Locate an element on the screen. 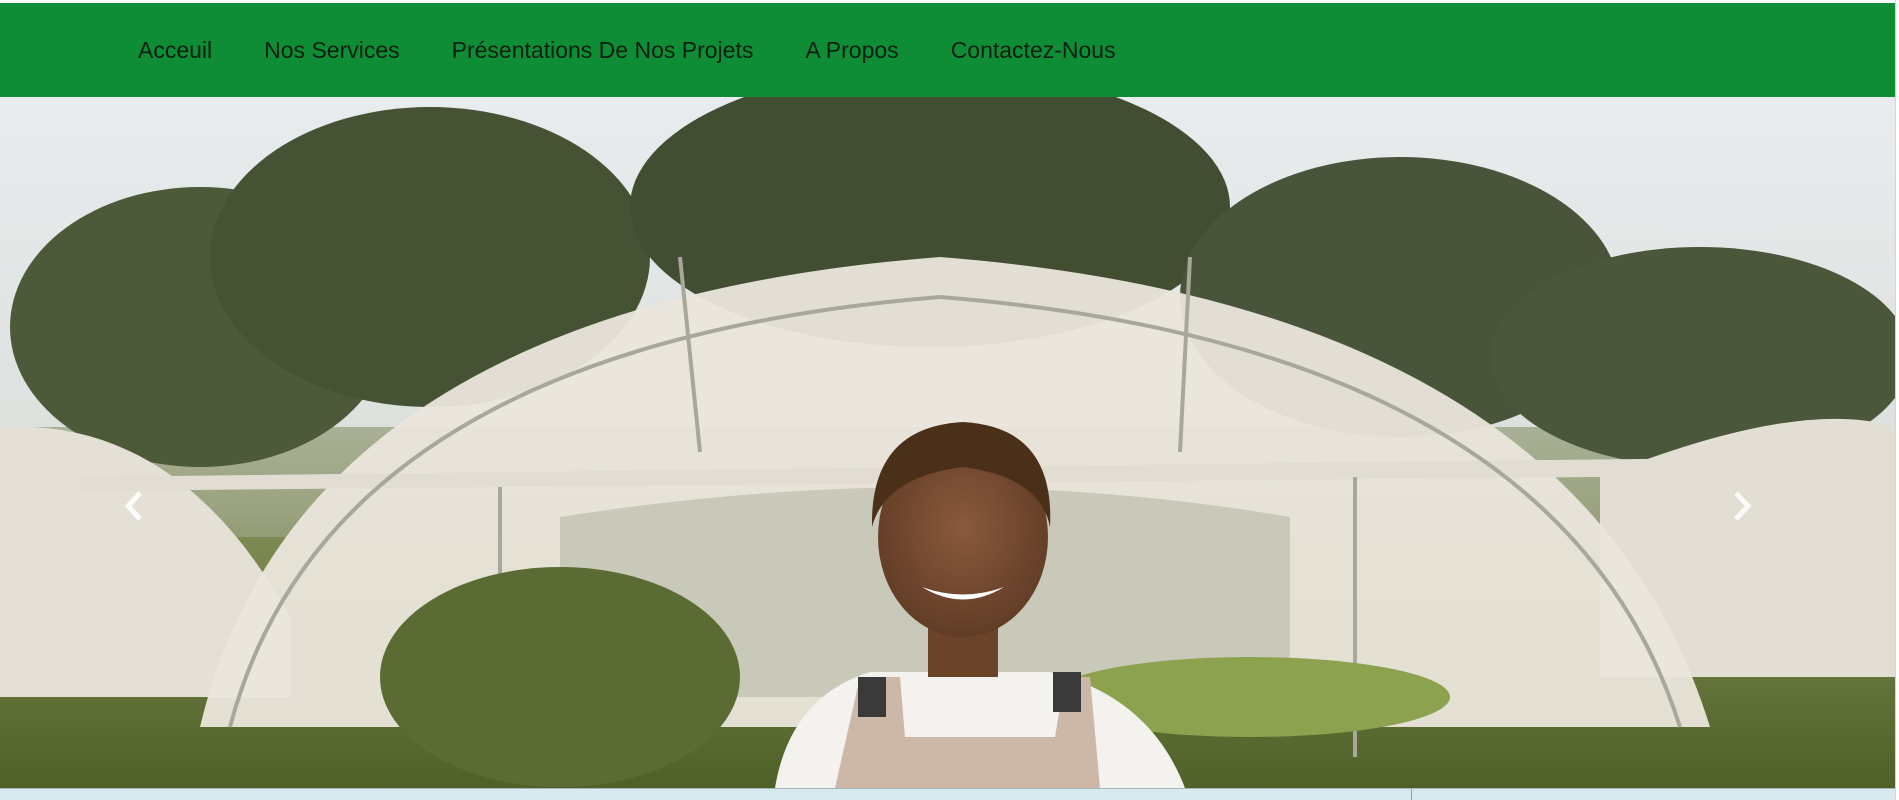 Image resolution: width=1899 pixels, height=800 pixels. carousel-next-button is located at coordinates (1750, 509).